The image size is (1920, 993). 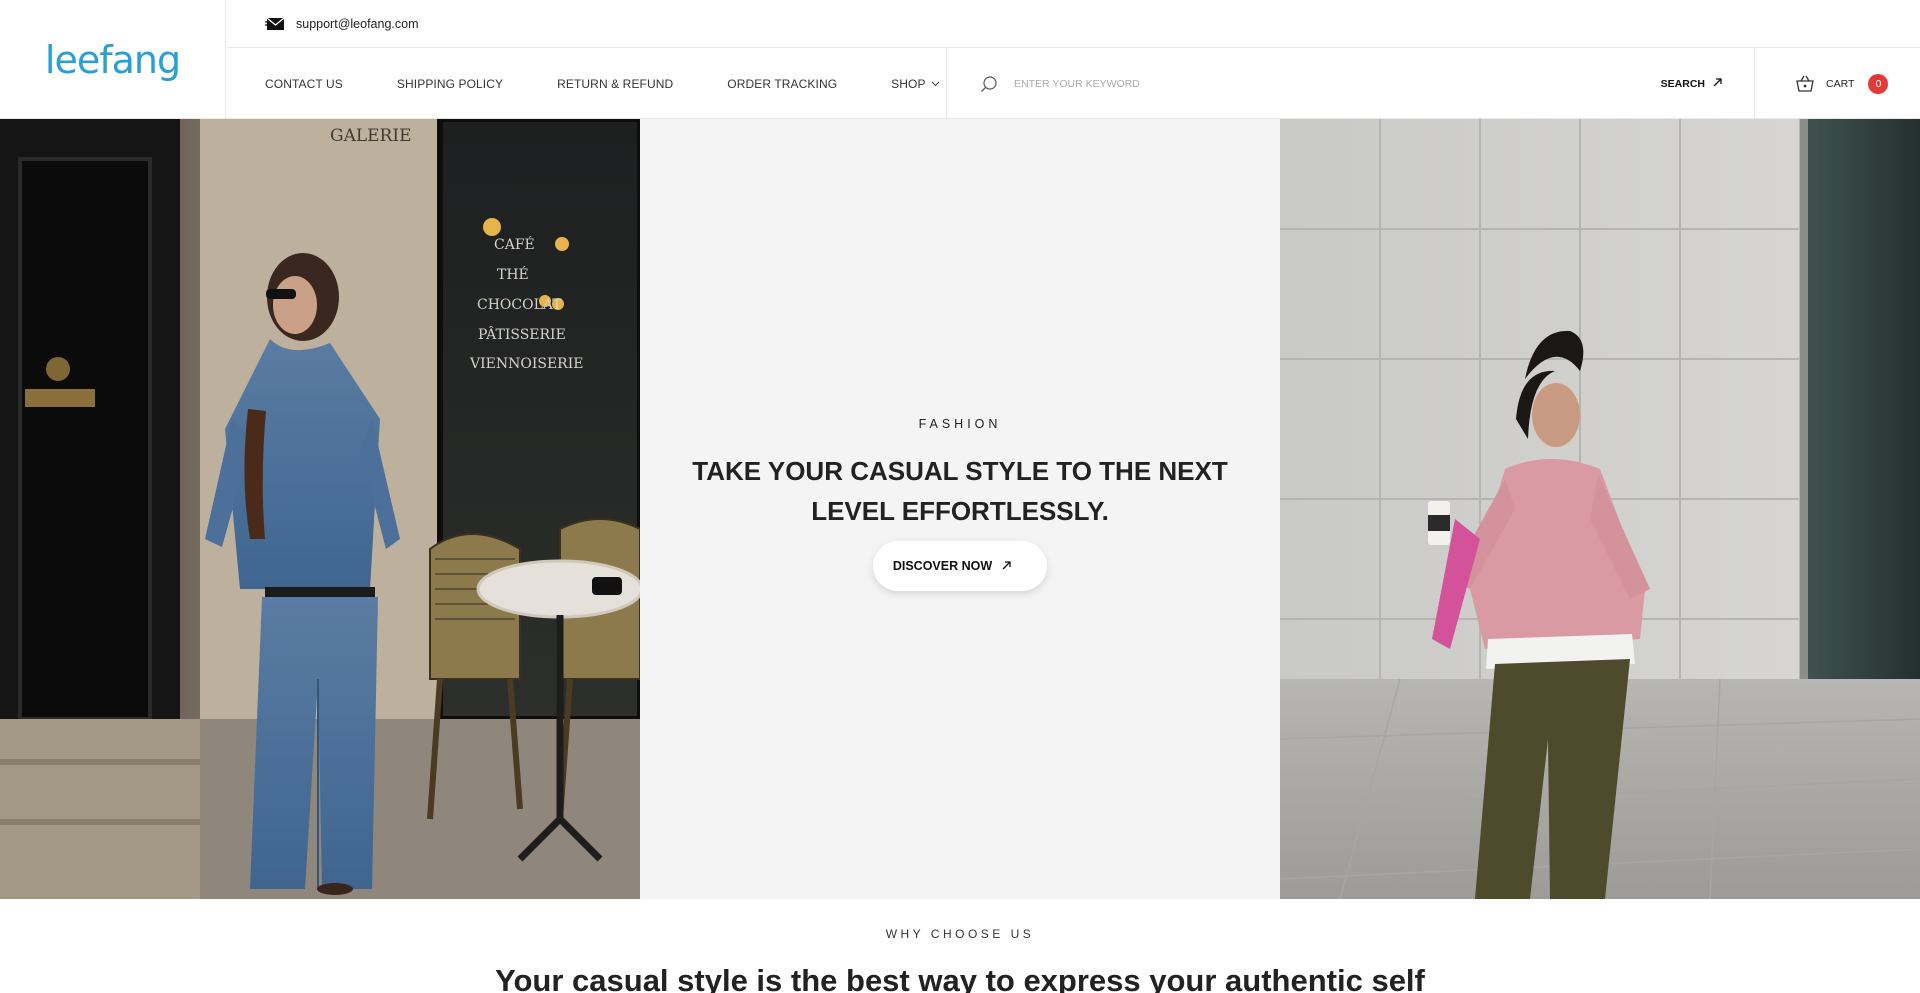 I want to click on site-logo: leefang, so click(x=113, y=60).